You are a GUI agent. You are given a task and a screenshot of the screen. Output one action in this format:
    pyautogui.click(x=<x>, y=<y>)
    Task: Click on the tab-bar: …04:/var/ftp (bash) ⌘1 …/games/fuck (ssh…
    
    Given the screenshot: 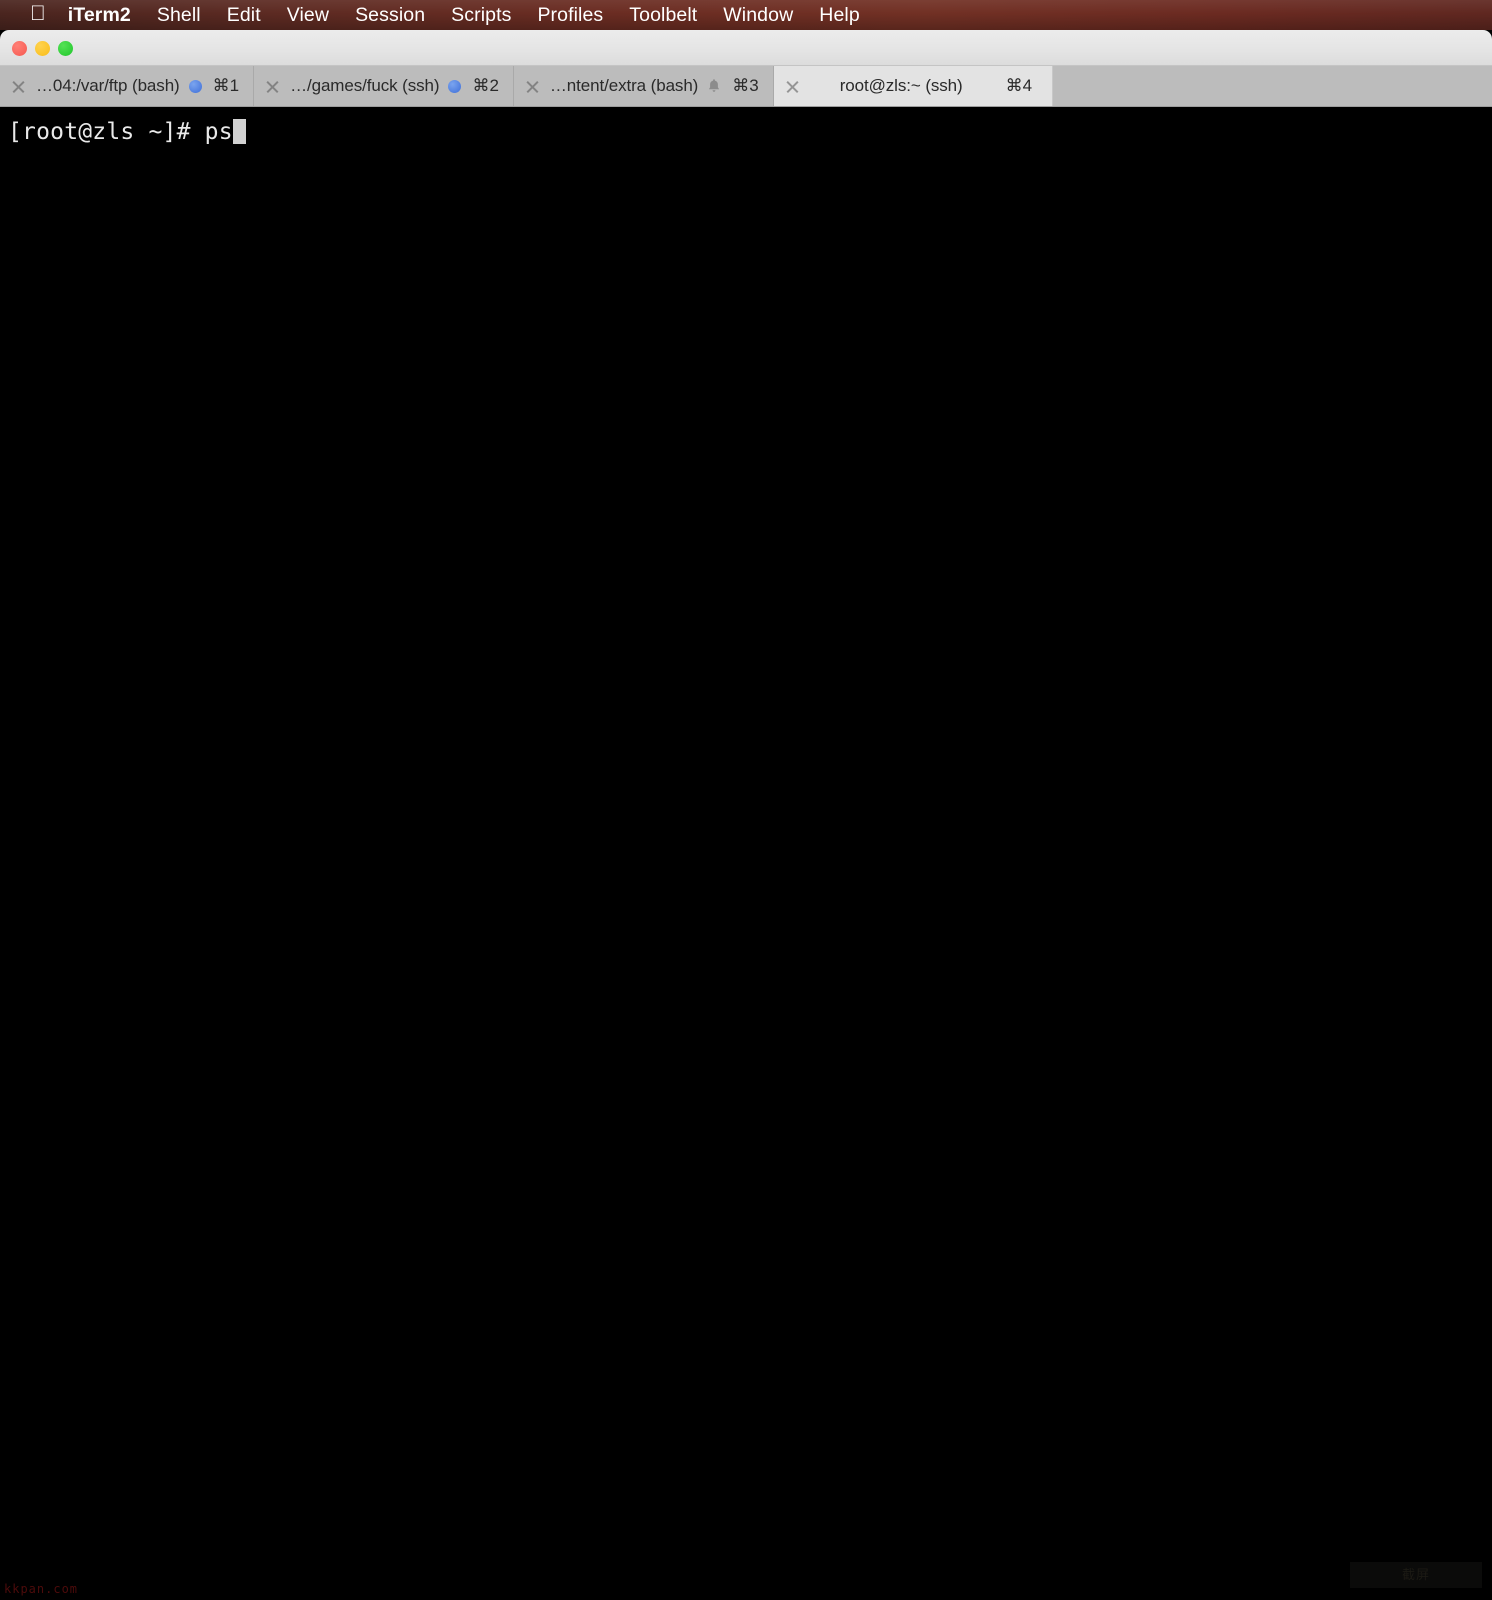 What is the action you would take?
    pyautogui.click(x=746, y=86)
    